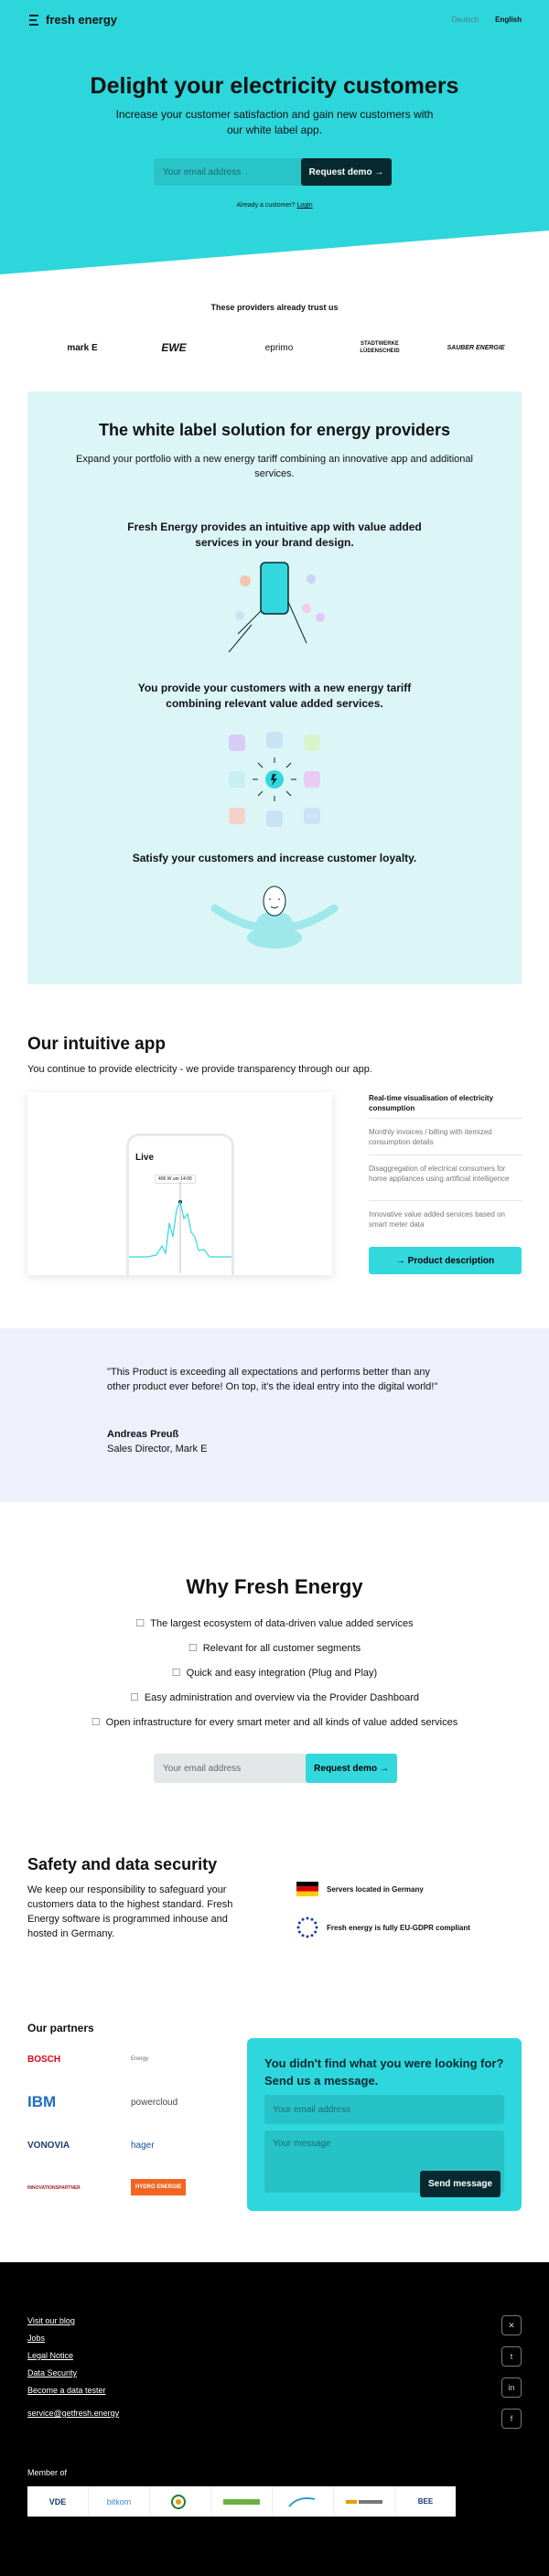 The width and height of the screenshot is (549, 2576). What do you see at coordinates (282, 1649) in the screenshot?
I see `why-item-text: Relevant for all customer segments` at bounding box center [282, 1649].